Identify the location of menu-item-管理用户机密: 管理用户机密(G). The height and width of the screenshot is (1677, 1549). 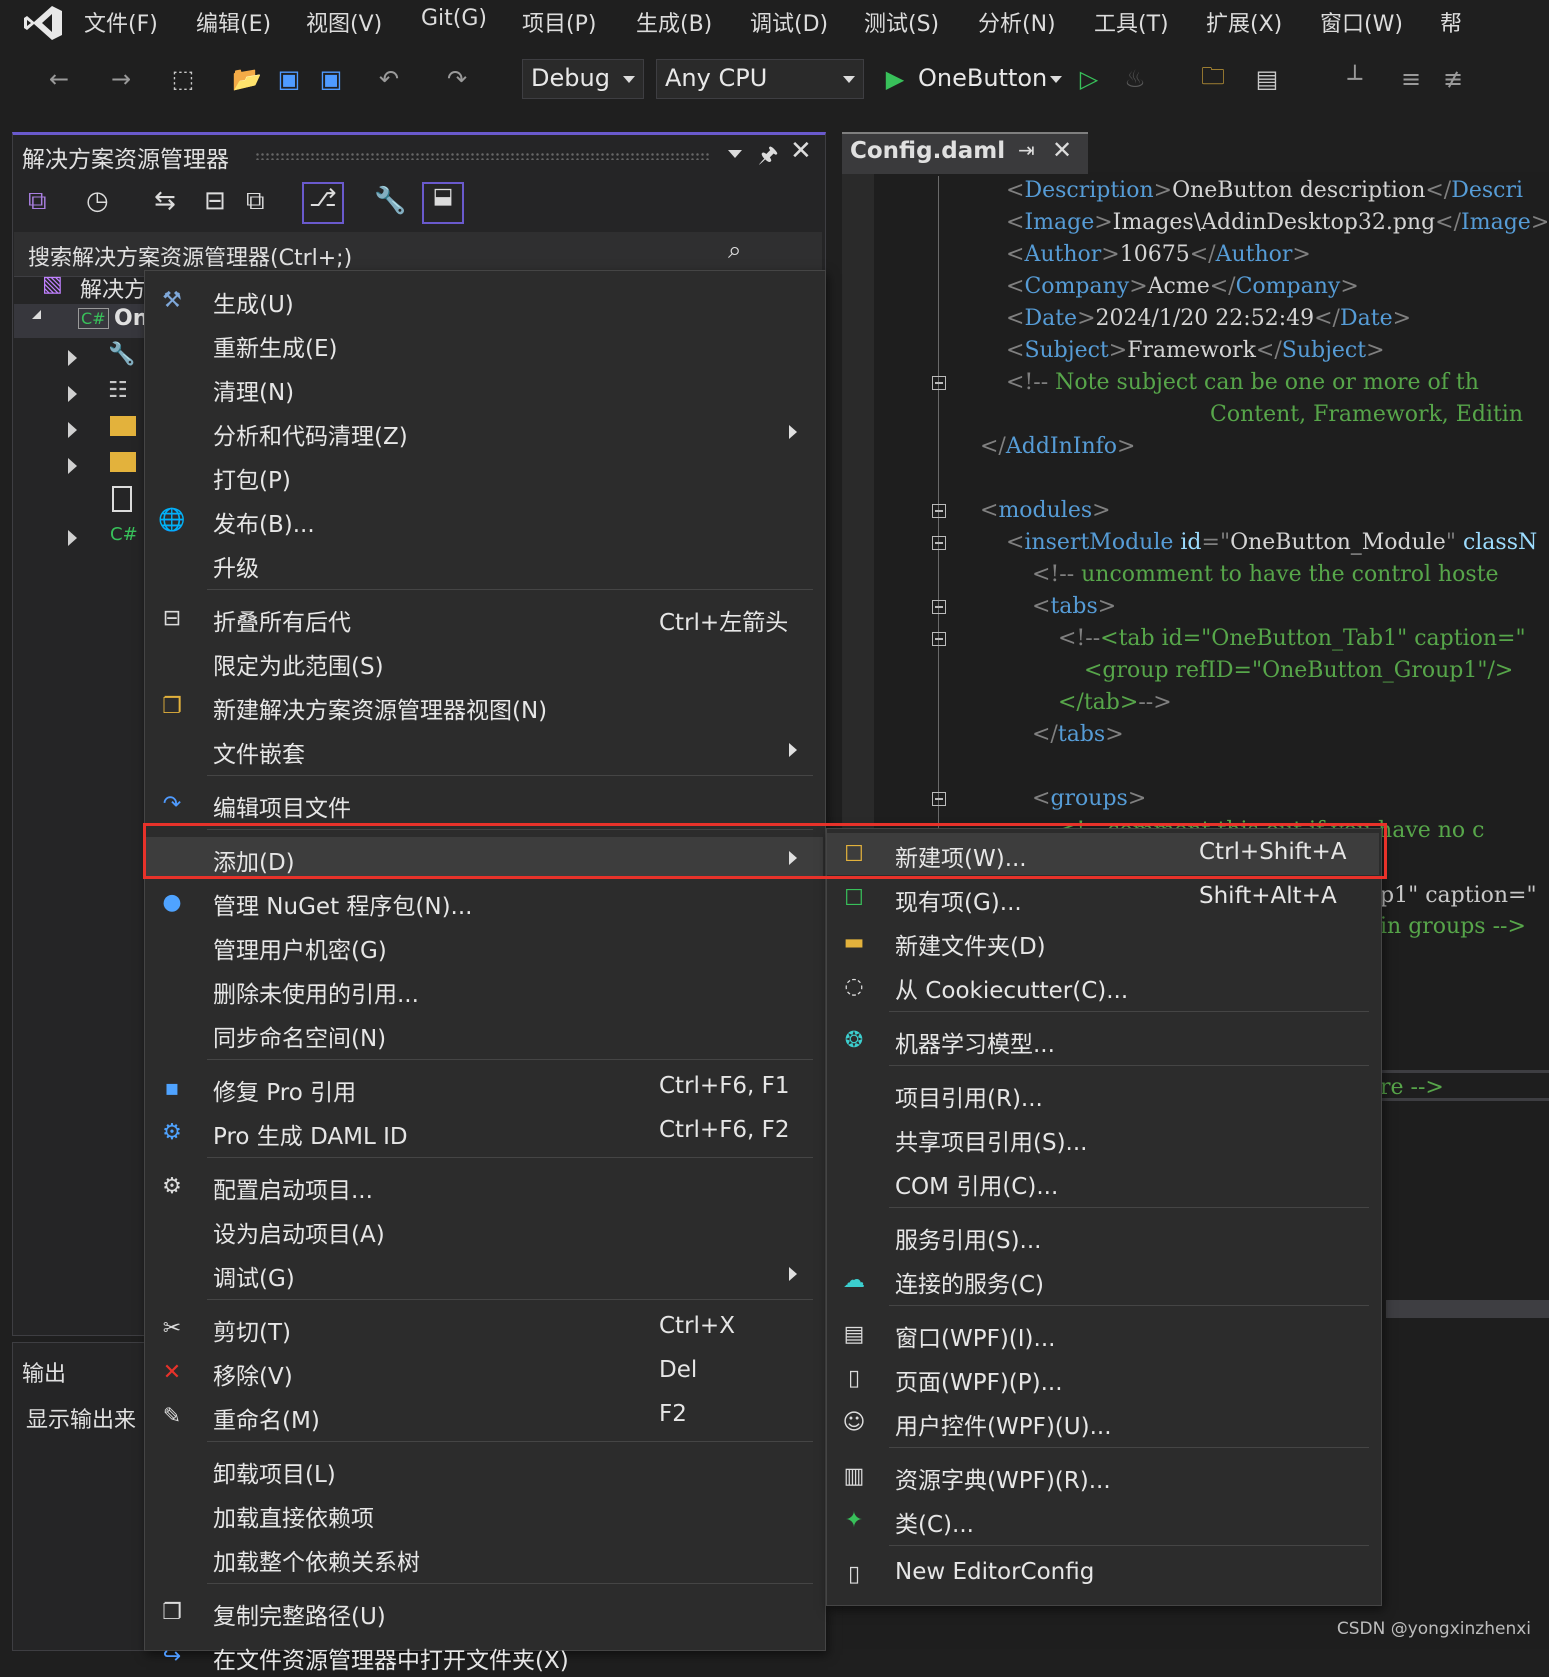
(484, 946).